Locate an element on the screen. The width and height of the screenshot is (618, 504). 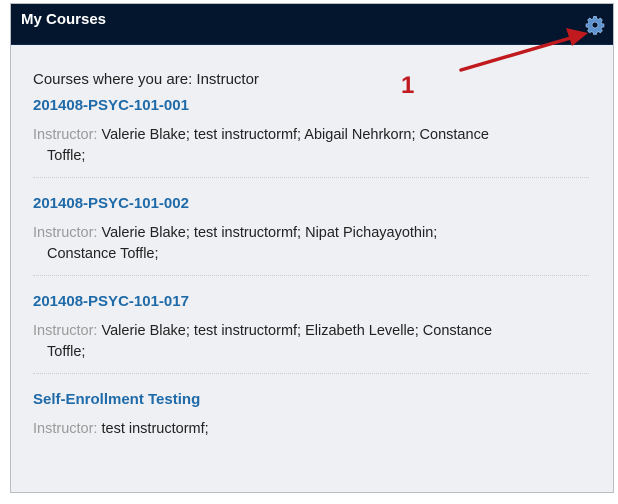
course-link: 201408-PSYC-101-001 is located at coordinates (111, 105).